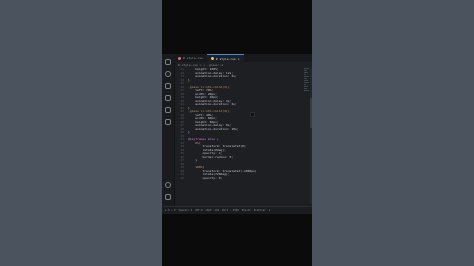 This screenshot has width=474, height=266. Describe the element at coordinates (168, 98) in the screenshot. I see `run-debug-icon` at that location.